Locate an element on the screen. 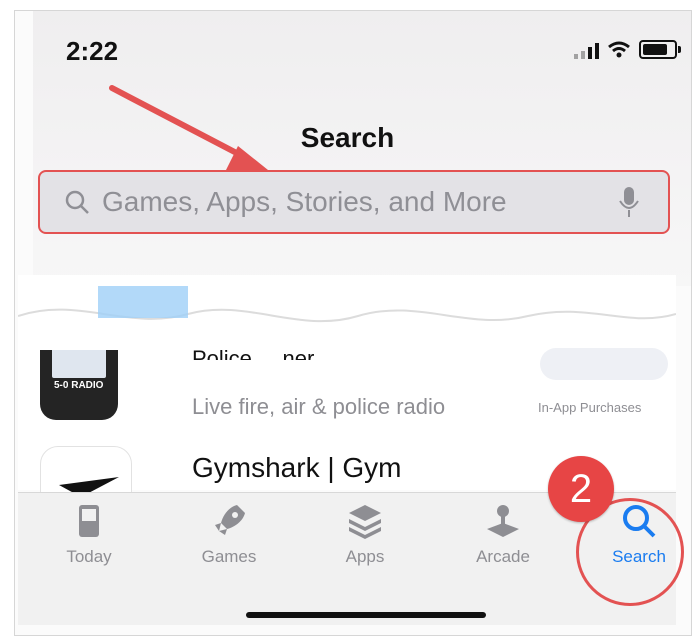  app-name-police-scanner: Police ... ner is located at coordinates (253, 353).